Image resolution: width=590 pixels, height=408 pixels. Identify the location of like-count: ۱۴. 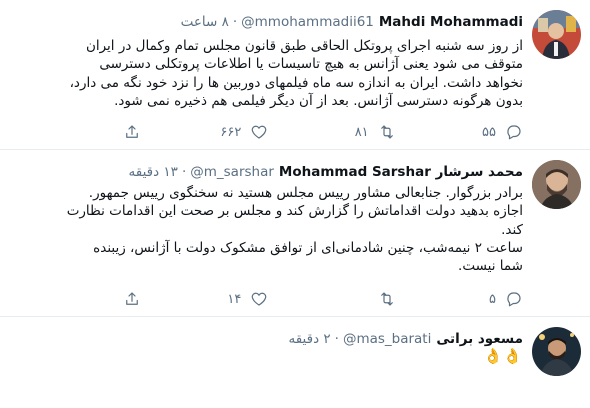
(234, 299).